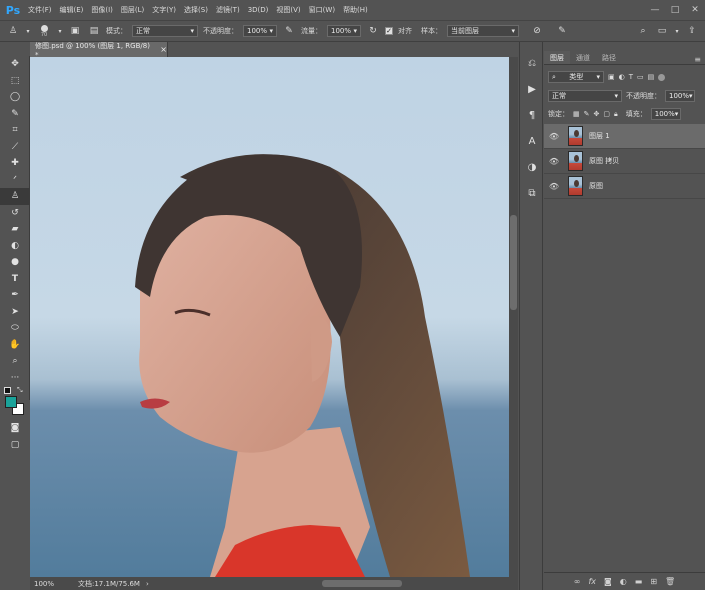  I want to click on path-select-tool-icon: ➤, so click(15, 312).